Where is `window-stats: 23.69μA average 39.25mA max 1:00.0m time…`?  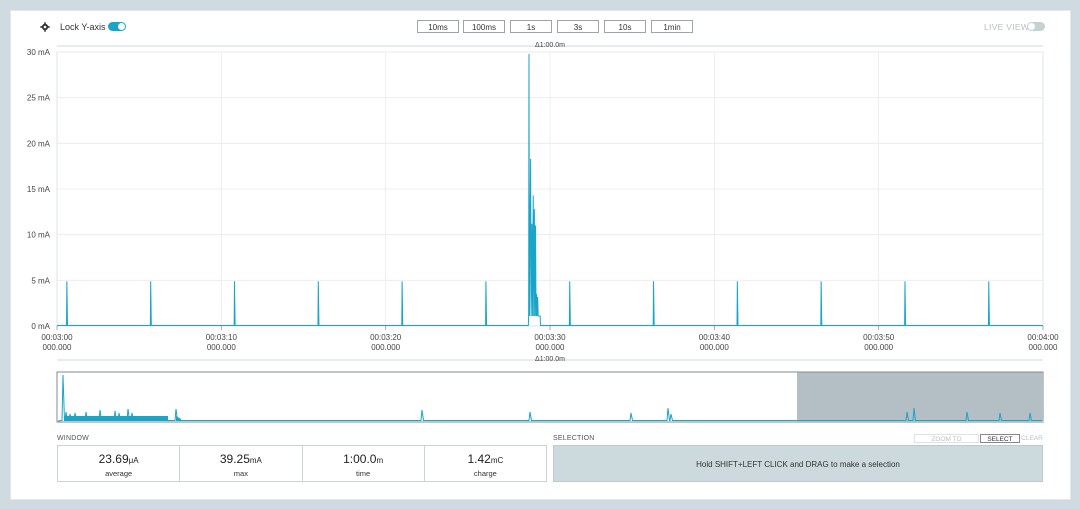
window-stats: 23.69μA average 39.25mA max 1:00.0m time… is located at coordinates (302, 463).